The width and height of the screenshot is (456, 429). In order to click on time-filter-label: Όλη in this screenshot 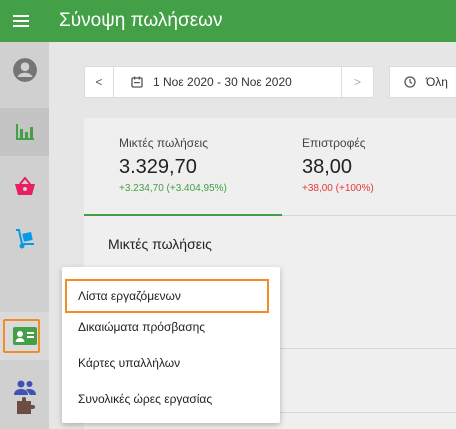, I will do `click(437, 82)`.